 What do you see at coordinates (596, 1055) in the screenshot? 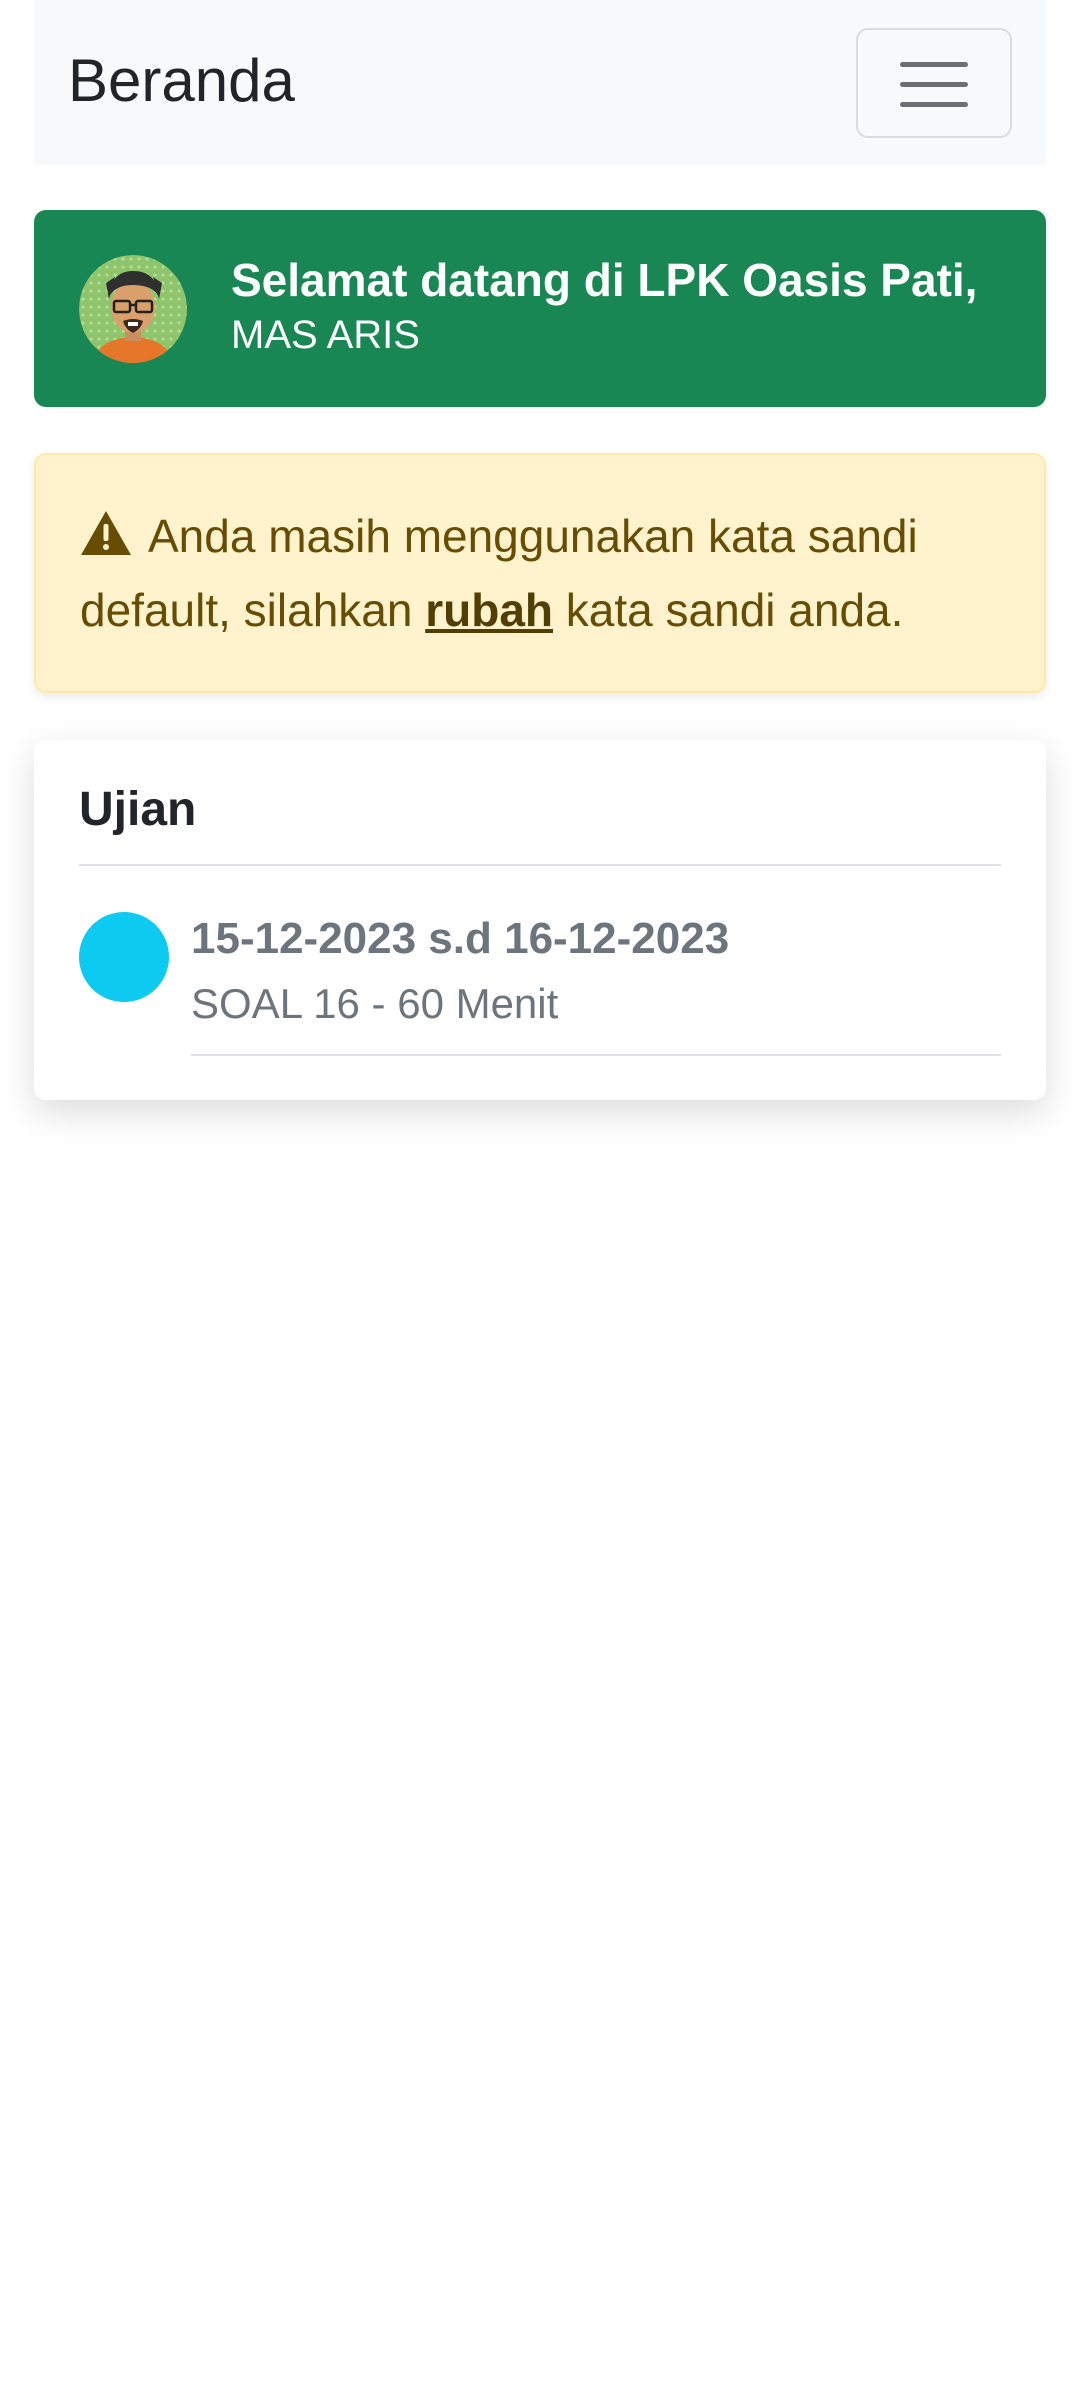
I see `exam-item-divider` at bounding box center [596, 1055].